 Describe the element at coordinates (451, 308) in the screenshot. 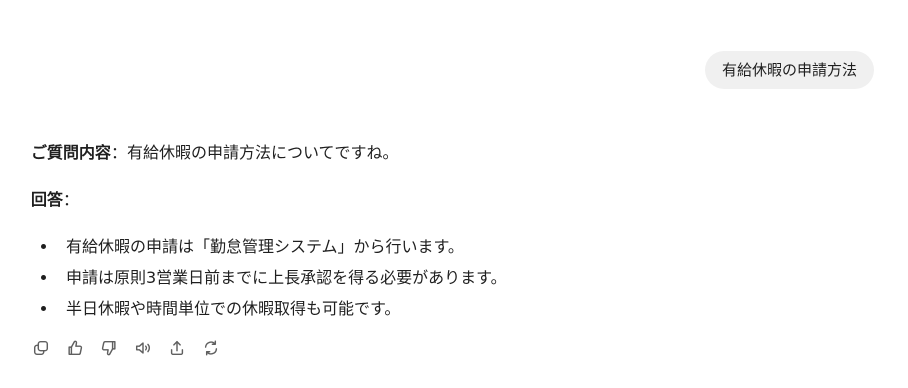

I see `list-item: 半日休暇や時間単位での休暇取得も可能です。` at that location.